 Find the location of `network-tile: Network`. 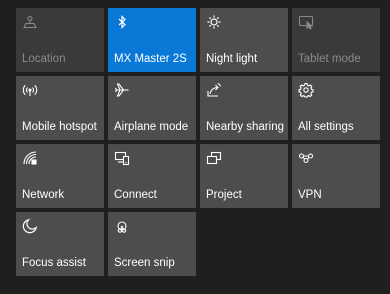

network-tile: Network is located at coordinates (60, 176).